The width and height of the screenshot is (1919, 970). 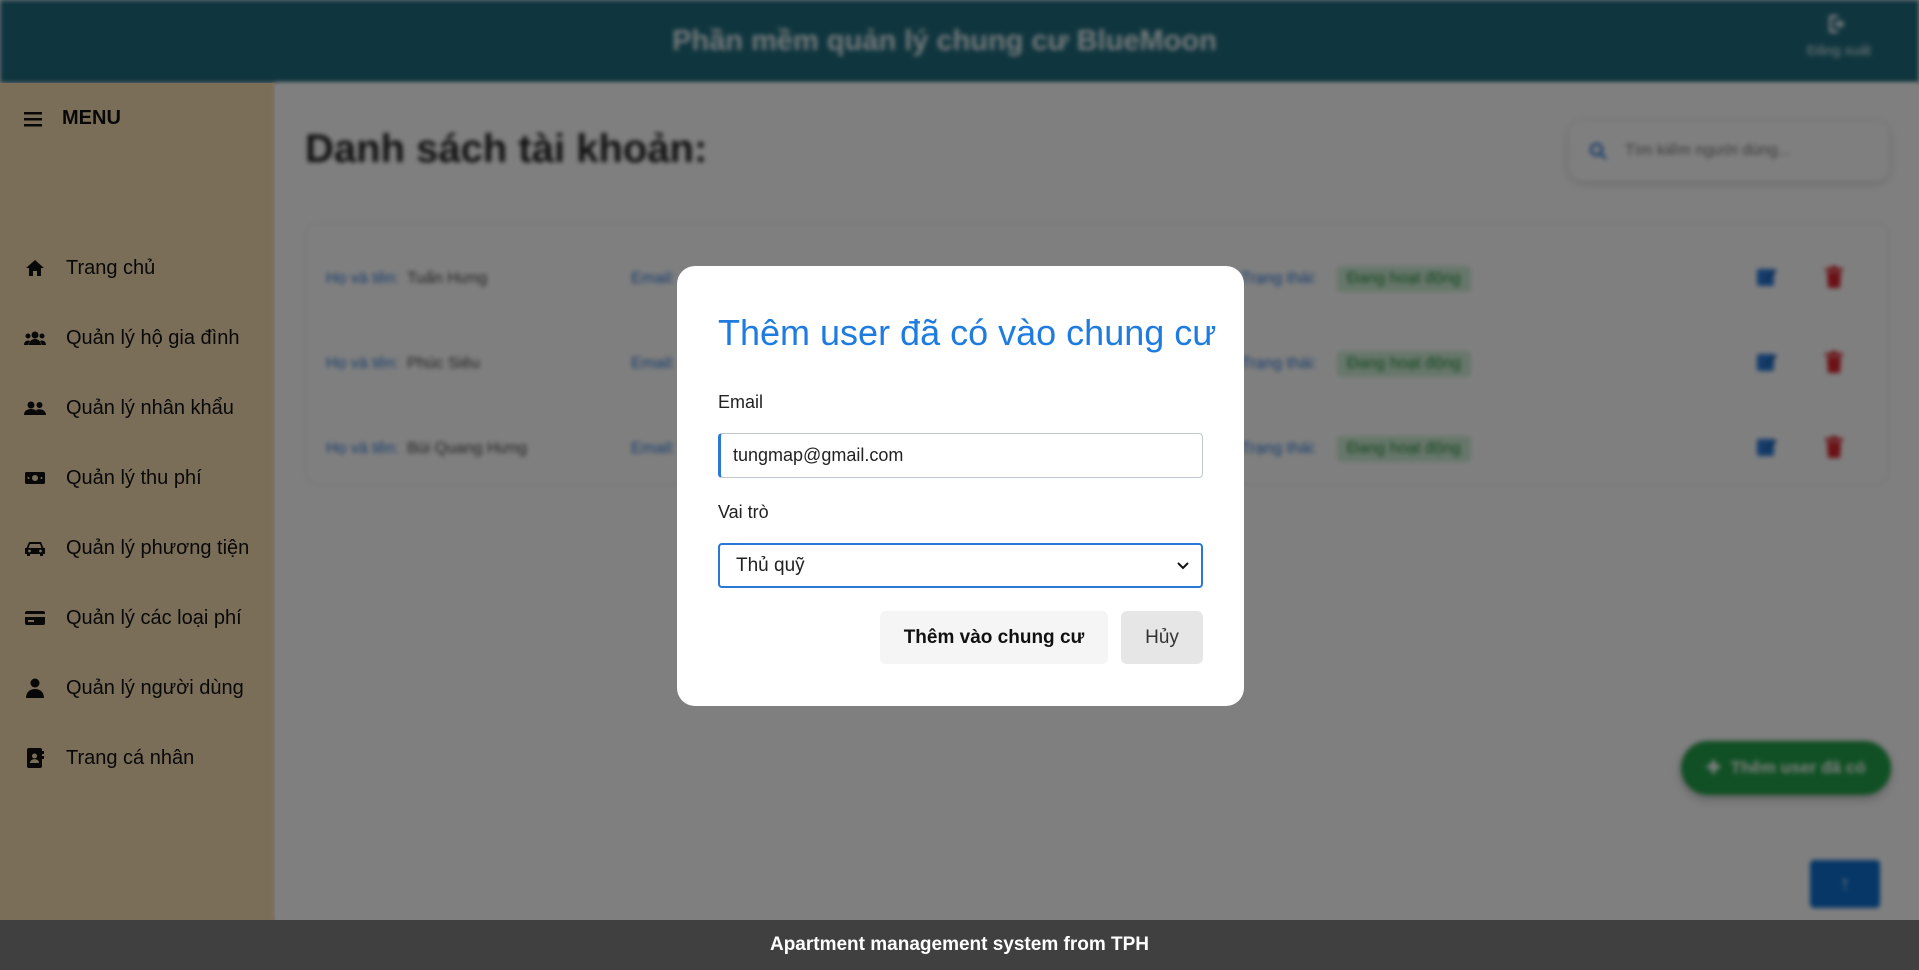 I want to click on footer: Apartment management system from TPH, so click(x=959, y=945).